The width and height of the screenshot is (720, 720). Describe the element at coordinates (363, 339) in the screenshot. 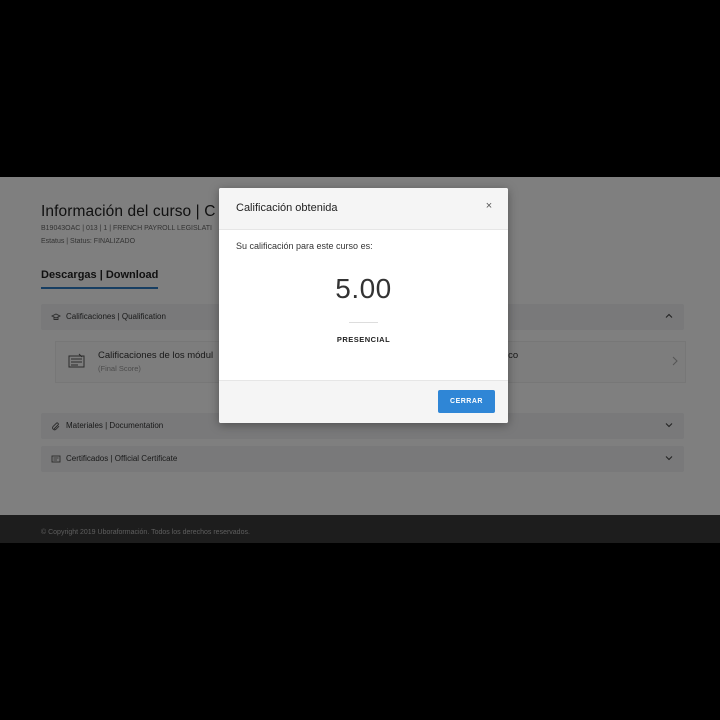

I see `course-mode-label: PRESENCIAL` at that location.